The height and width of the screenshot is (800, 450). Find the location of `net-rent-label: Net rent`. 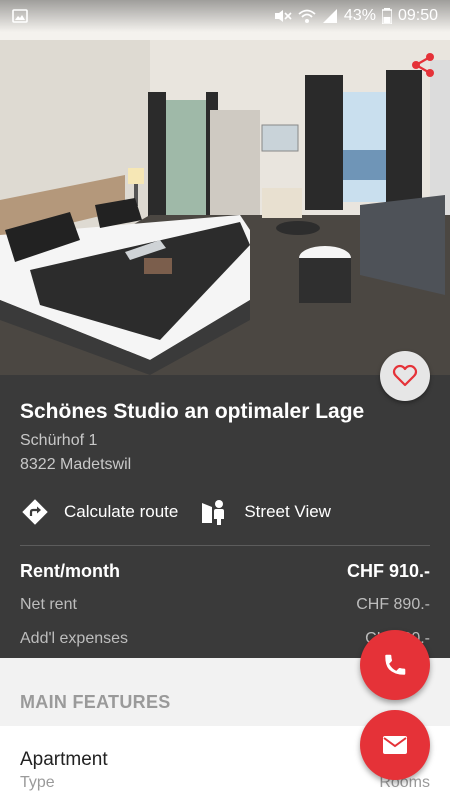

net-rent-label: Net rent is located at coordinates (48, 604).